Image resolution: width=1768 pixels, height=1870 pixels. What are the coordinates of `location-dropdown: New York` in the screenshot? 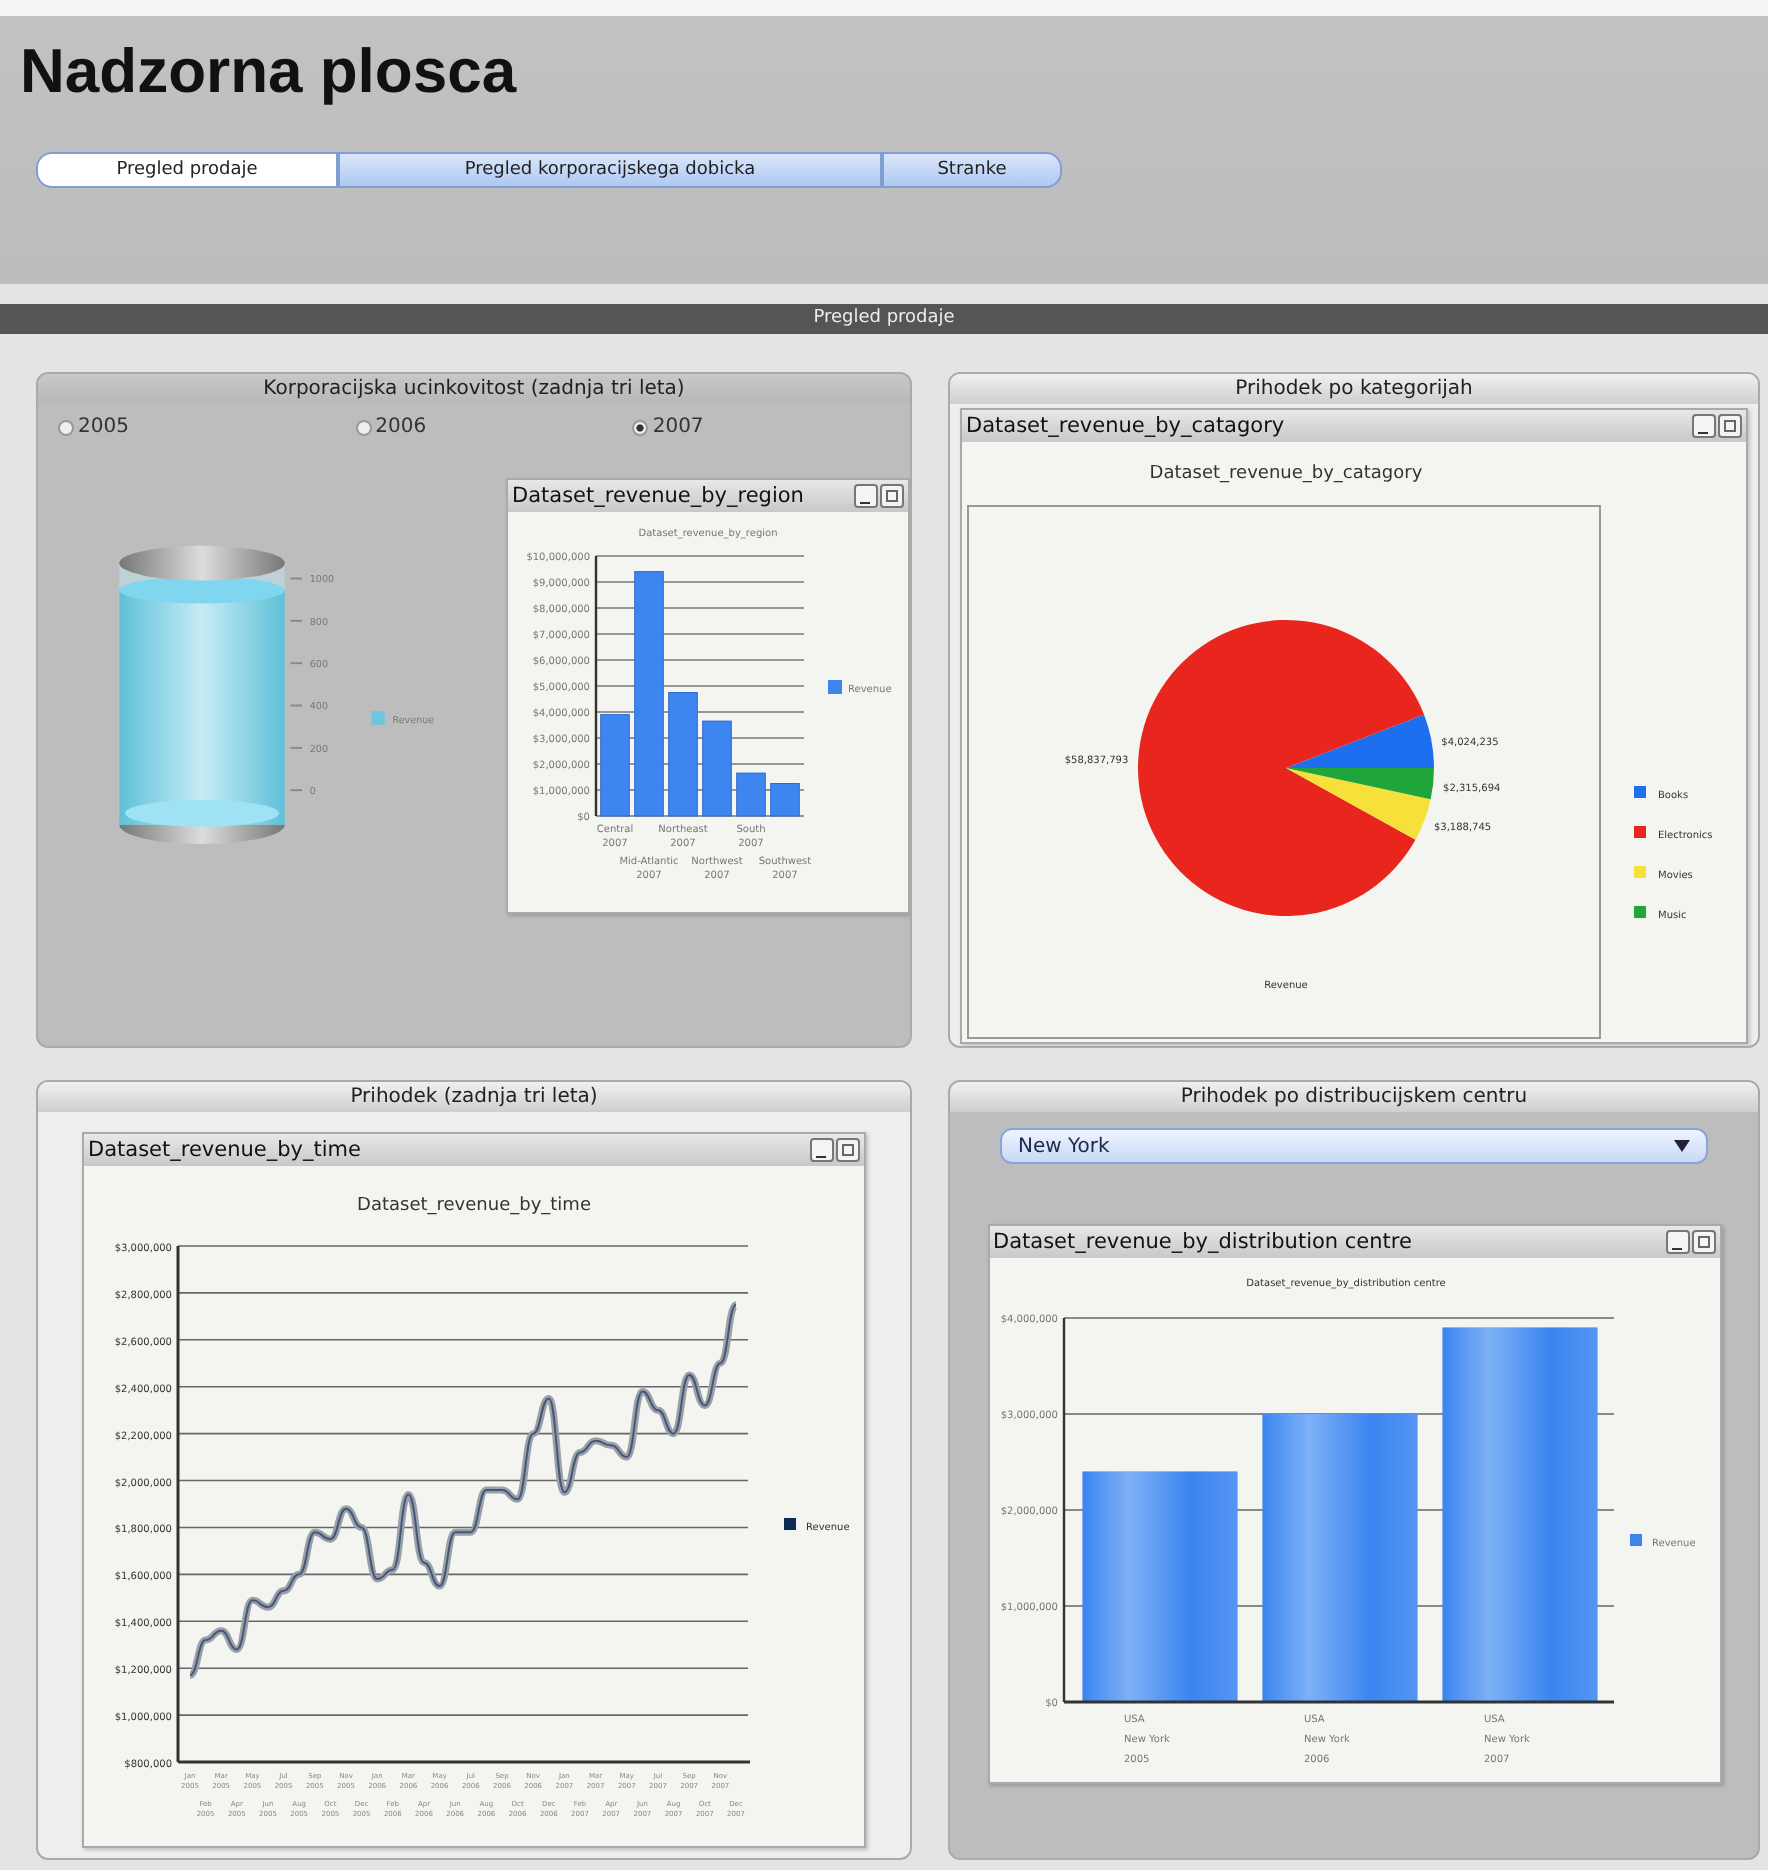 It's located at (1354, 1146).